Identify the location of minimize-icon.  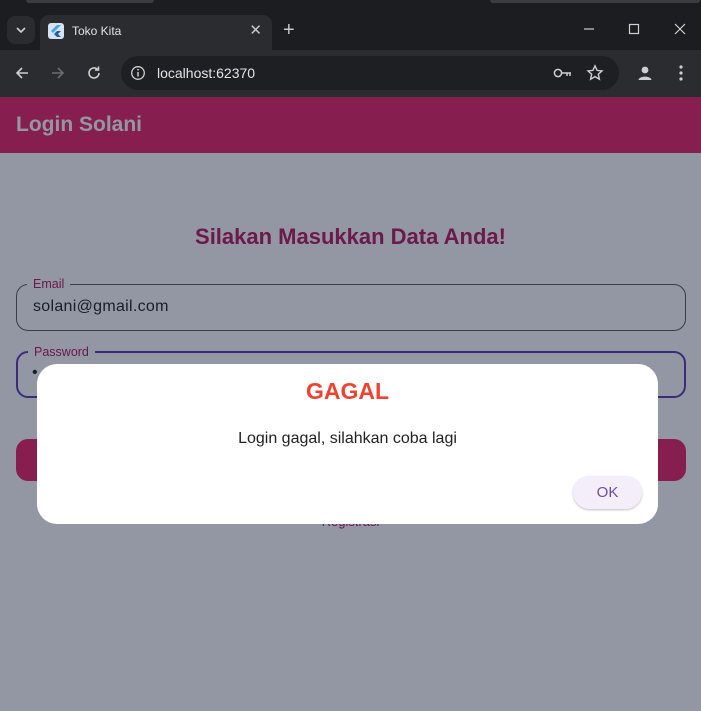
(589, 29).